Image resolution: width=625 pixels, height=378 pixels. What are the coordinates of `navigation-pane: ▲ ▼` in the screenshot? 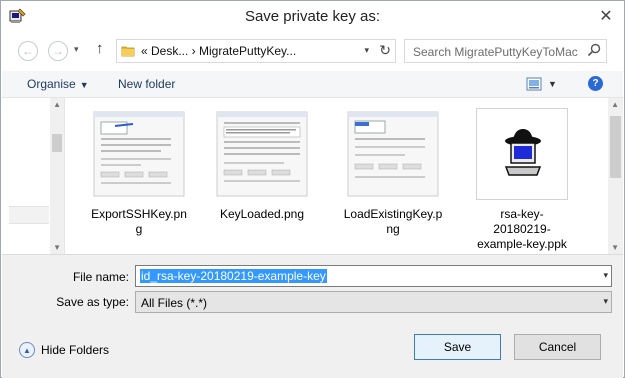 It's located at (33, 176).